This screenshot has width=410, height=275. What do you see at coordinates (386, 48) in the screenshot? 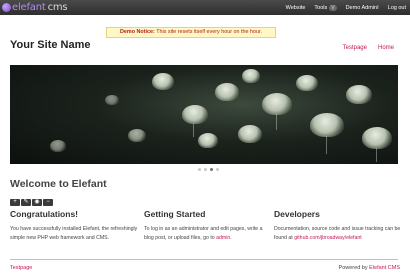
I see `nav-link-home: Home` at bounding box center [386, 48].